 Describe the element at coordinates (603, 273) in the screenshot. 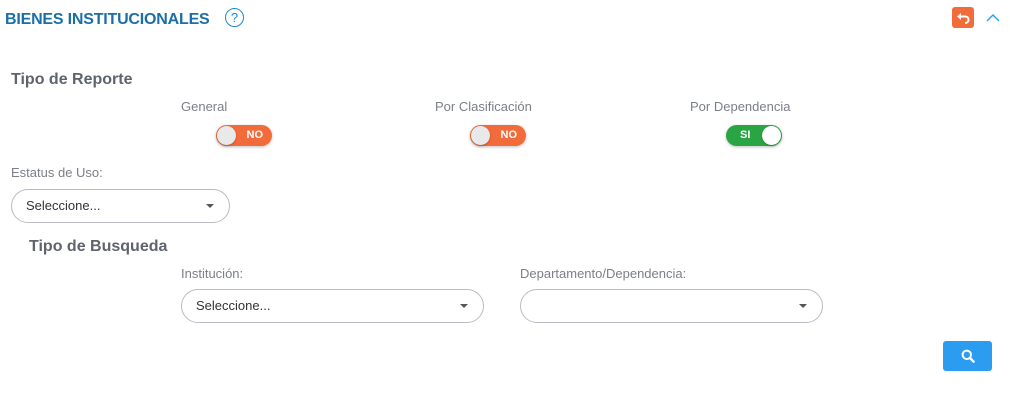

I see `departamento-label: Departamento/Dependencia:` at that location.